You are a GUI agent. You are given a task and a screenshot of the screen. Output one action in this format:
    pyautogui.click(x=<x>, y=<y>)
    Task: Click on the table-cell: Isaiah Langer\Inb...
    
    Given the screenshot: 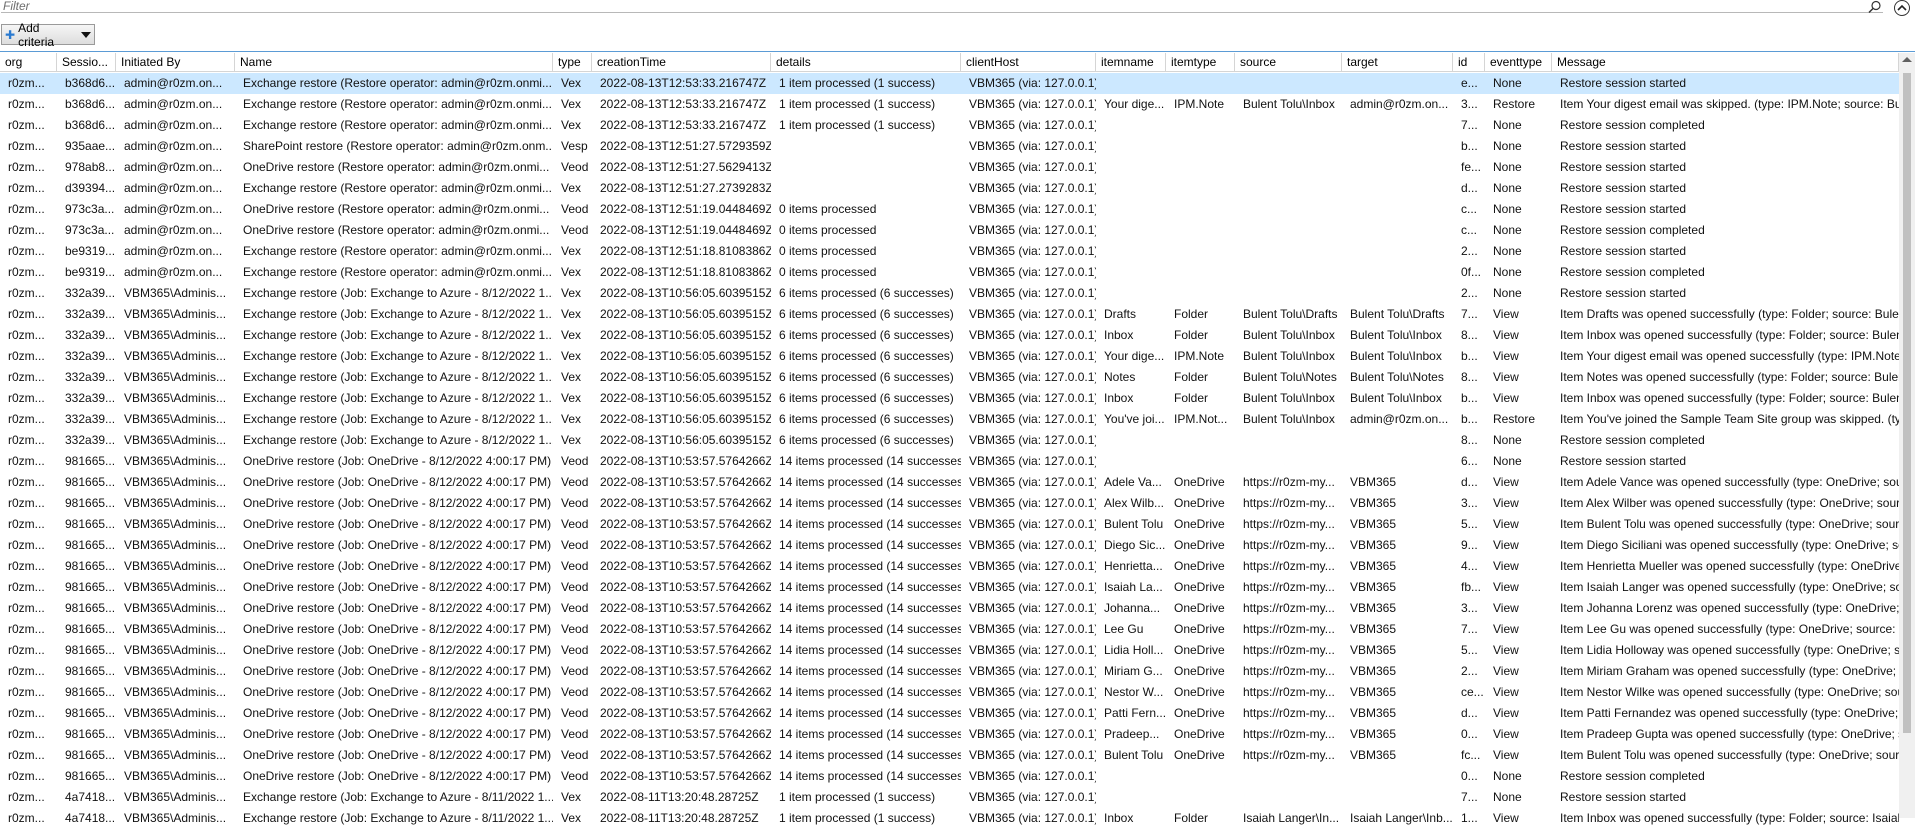 What is the action you would take?
    pyautogui.click(x=1401, y=818)
    